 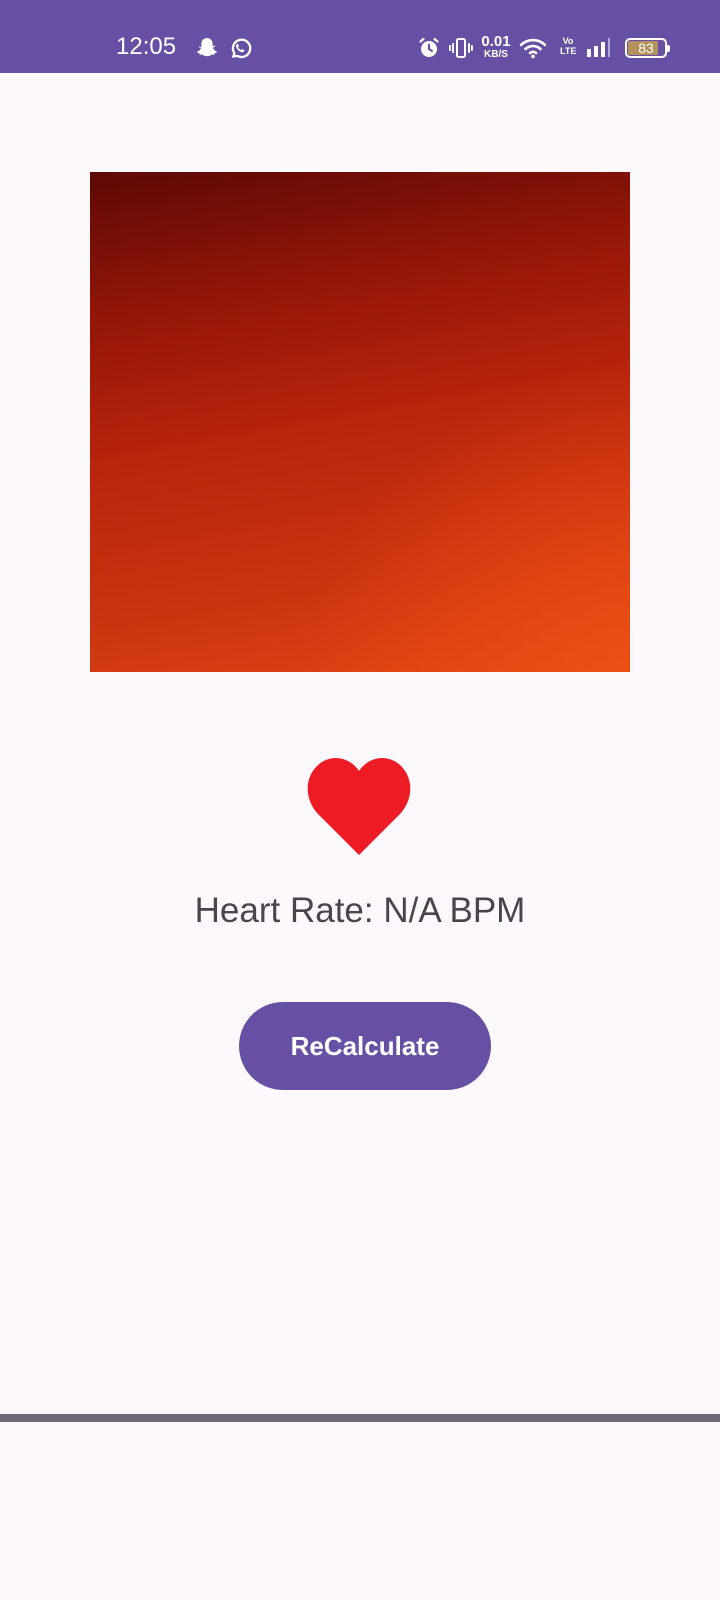 What do you see at coordinates (429, 47) in the screenshot?
I see `alarm-icon` at bounding box center [429, 47].